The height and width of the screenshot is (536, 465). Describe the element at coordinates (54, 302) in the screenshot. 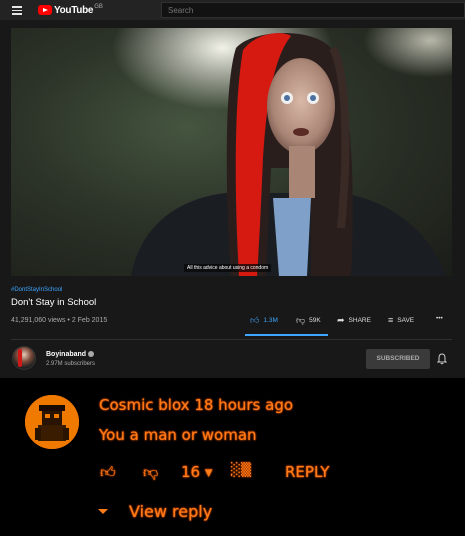

I see `video-title: Don't Stay in School` at that location.